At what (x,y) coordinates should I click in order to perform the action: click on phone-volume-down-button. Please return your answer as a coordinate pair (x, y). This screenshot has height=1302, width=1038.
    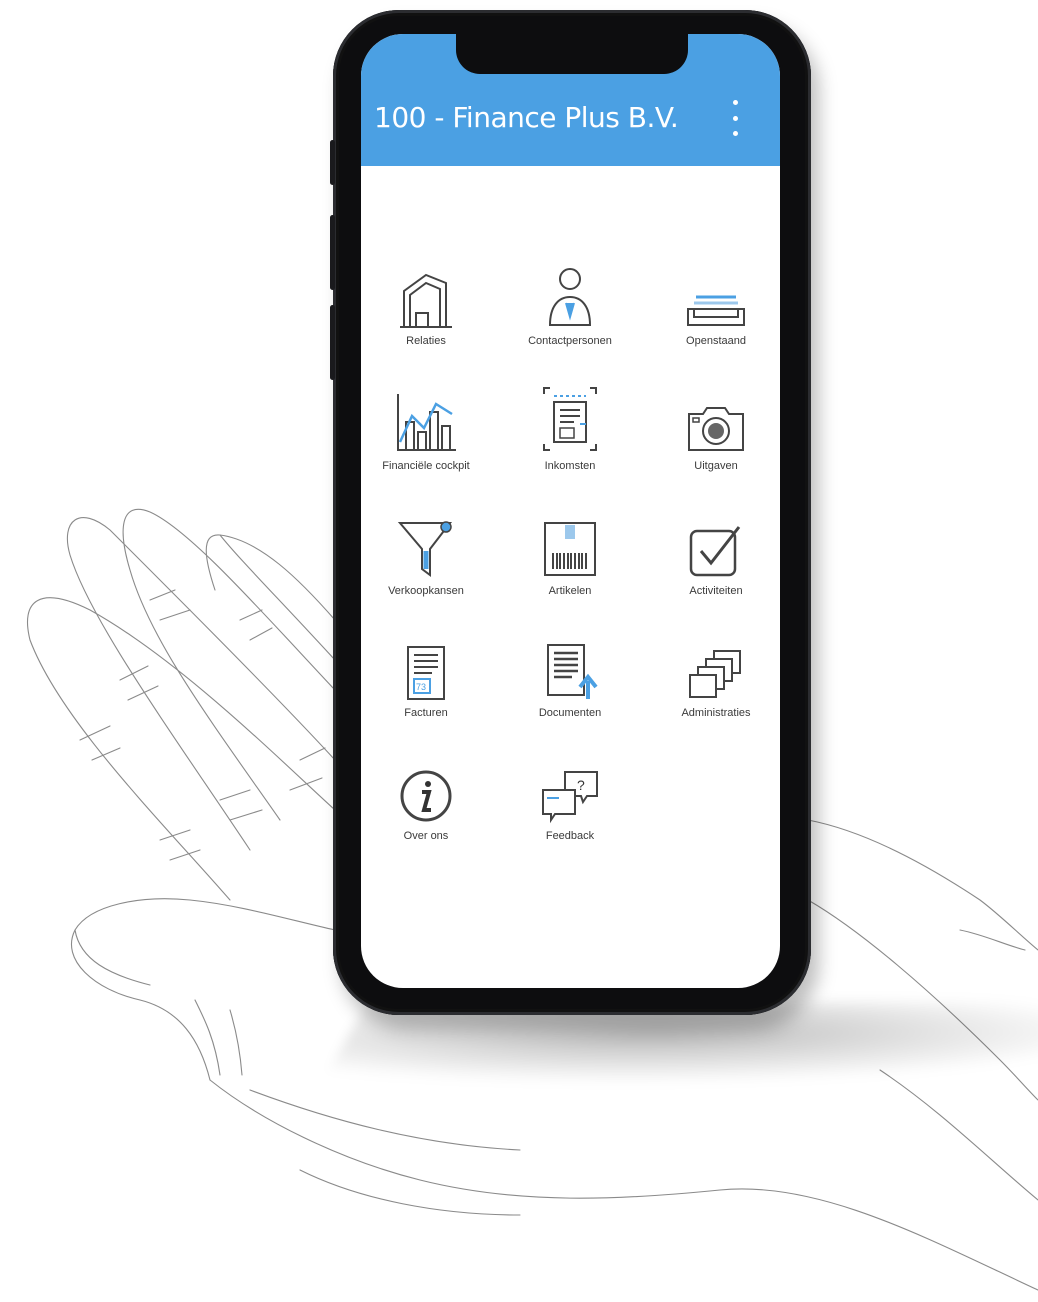
    Looking at the image, I should click on (332, 342).